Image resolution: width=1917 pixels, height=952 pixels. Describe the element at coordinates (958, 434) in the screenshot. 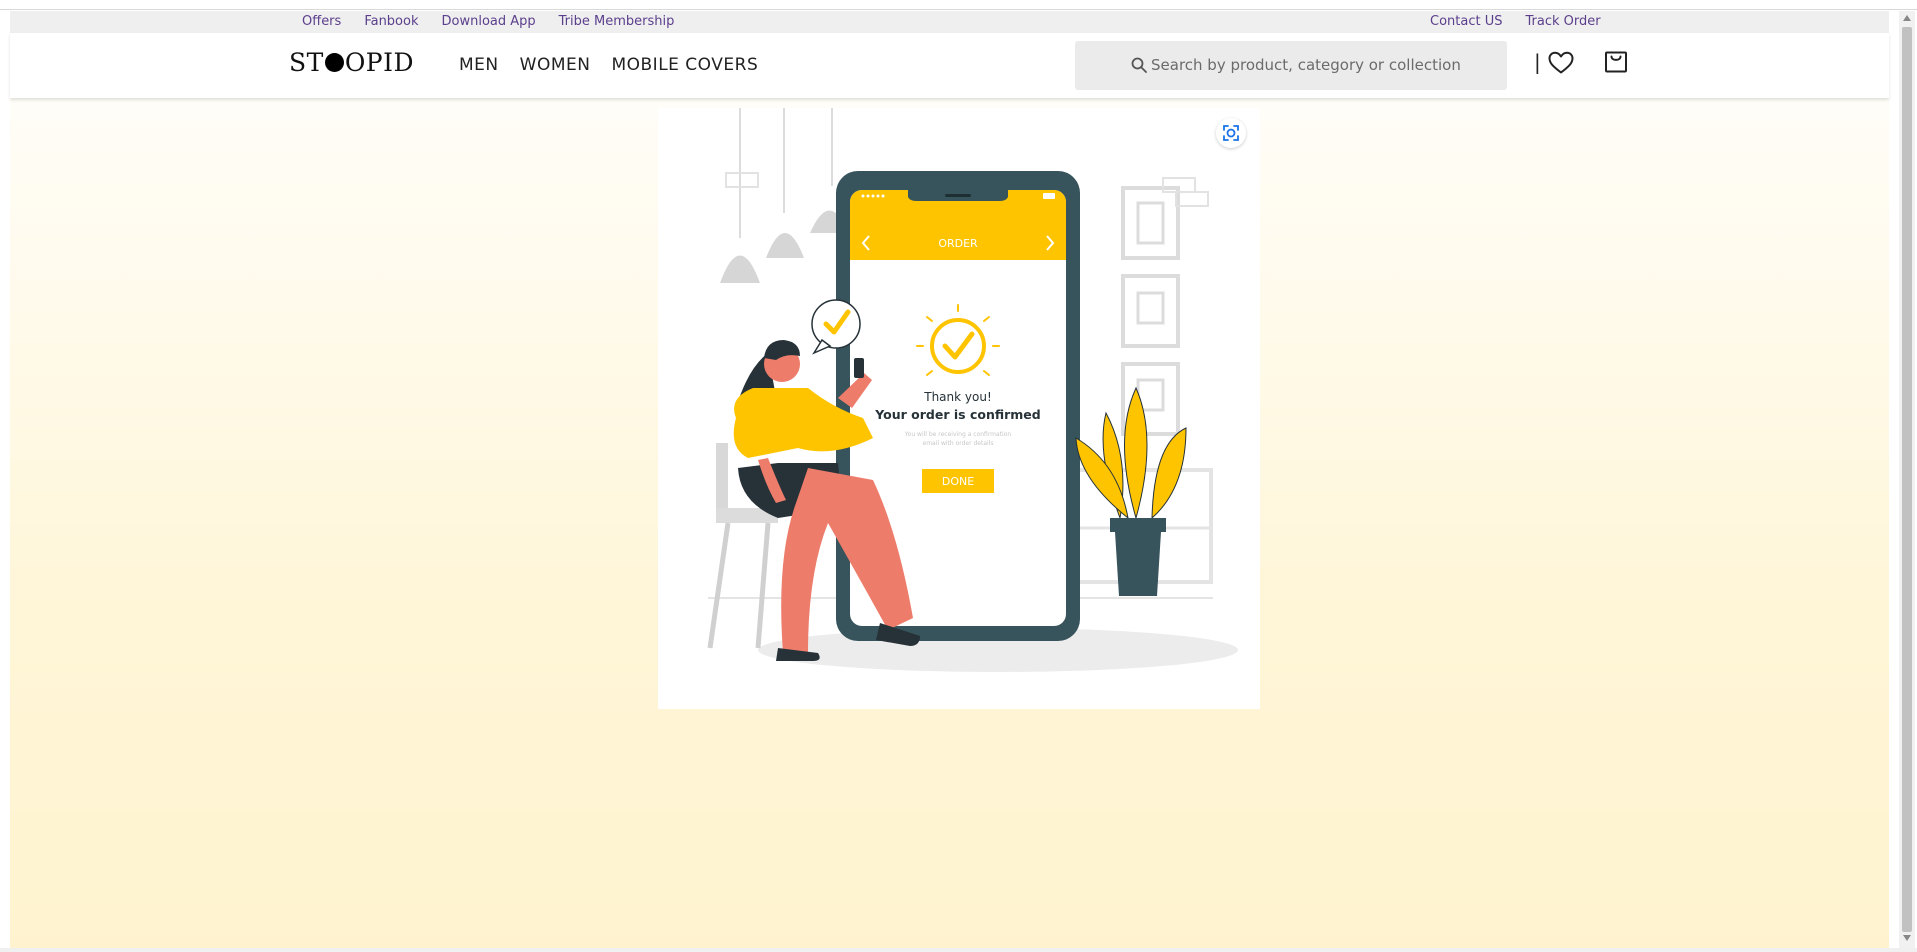

I see `fine-print-line-1: You will be receiving a confirmation` at that location.